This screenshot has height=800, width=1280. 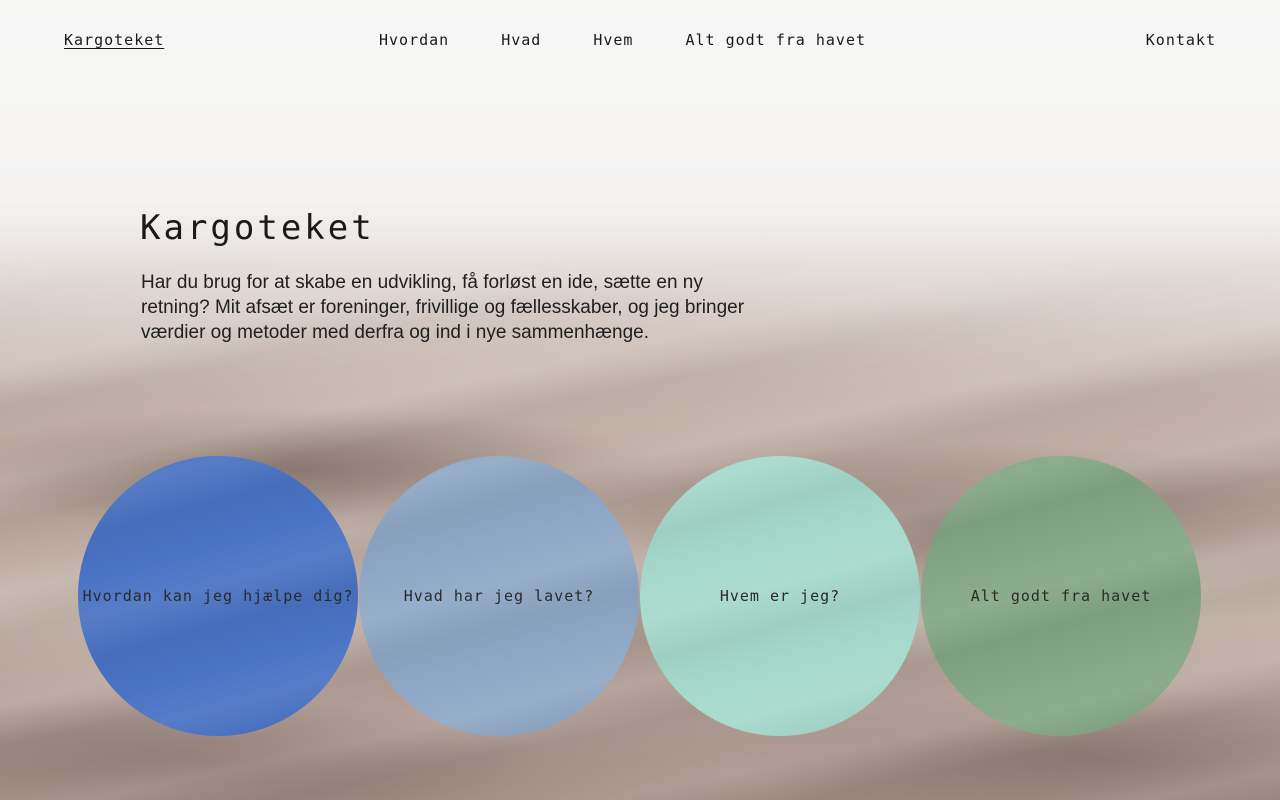 What do you see at coordinates (521, 40) in the screenshot?
I see `nav-link-hvad: Hvad` at bounding box center [521, 40].